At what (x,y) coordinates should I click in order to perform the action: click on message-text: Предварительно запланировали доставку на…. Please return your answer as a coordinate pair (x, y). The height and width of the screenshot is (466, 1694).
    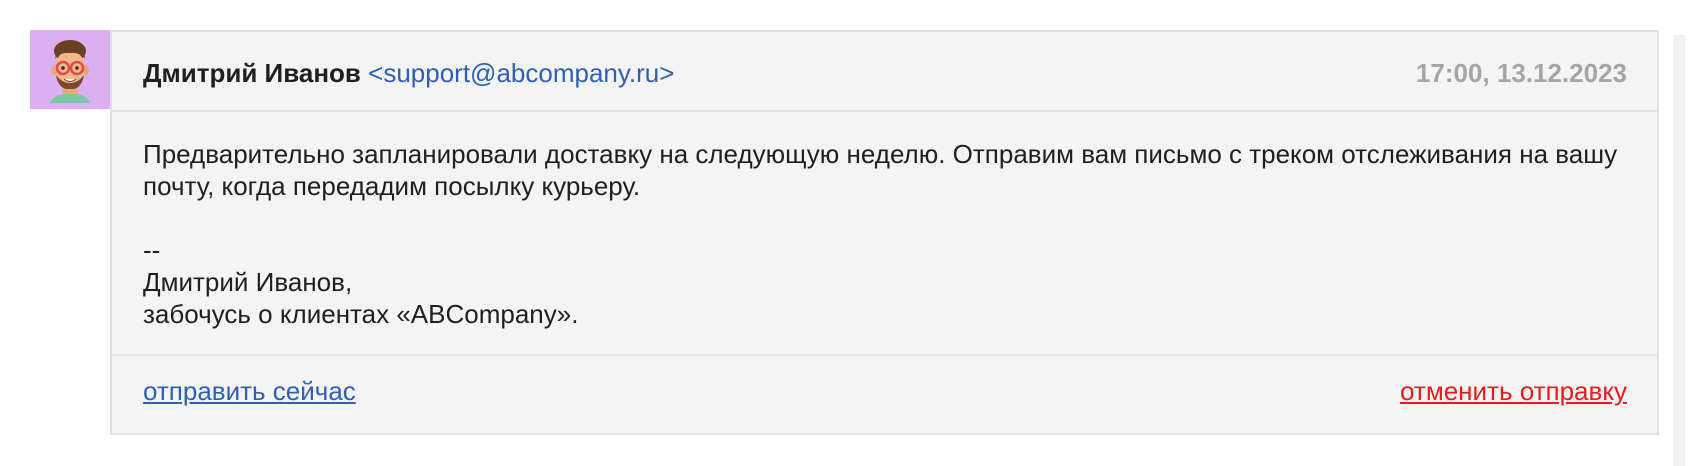
    Looking at the image, I should click on (880, 170).